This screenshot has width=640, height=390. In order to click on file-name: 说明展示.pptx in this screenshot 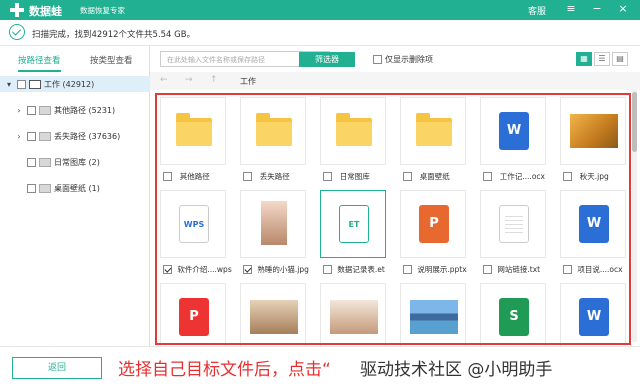, I will do `click(442, 269)`.